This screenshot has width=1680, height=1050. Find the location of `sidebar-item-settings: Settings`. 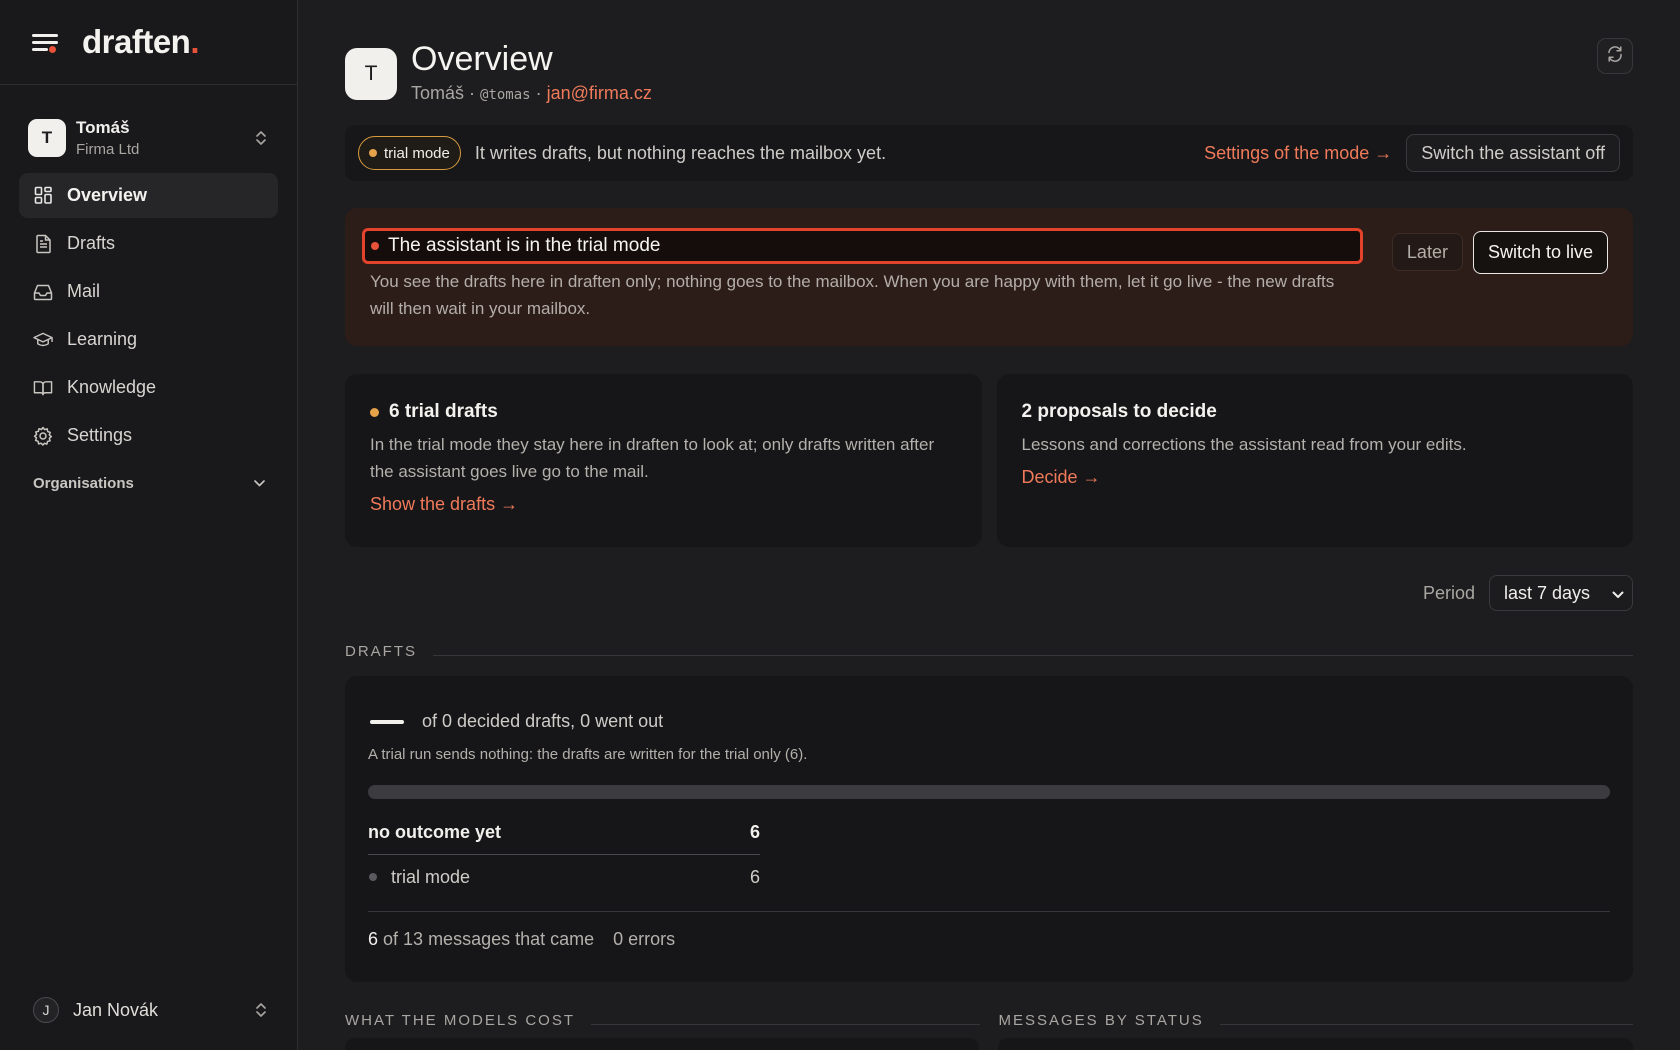

sidebar-item-settings: Settings is located at coordinates (148, 435).